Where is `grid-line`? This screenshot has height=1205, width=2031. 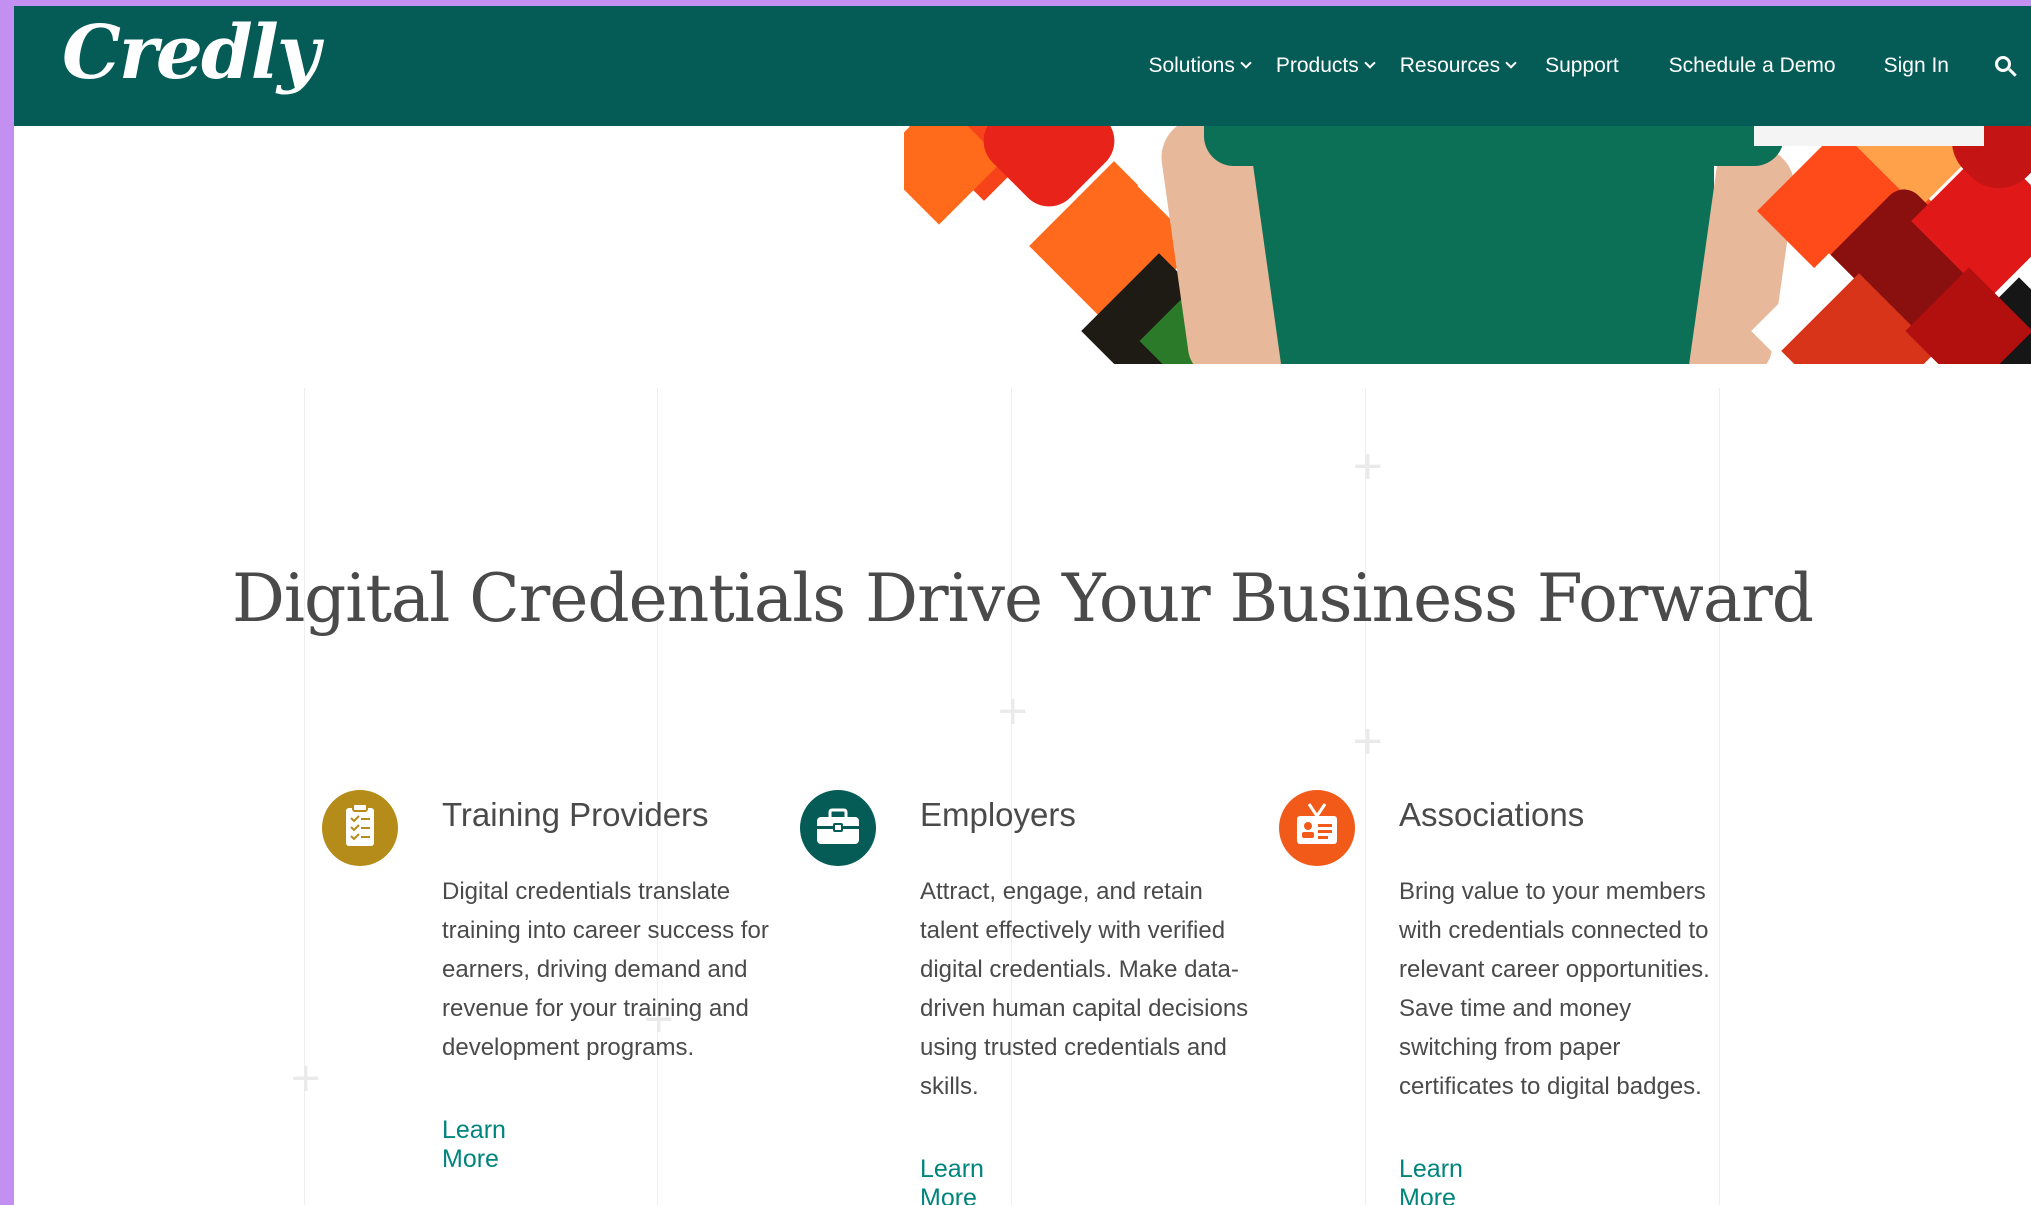
grid-line is located at coordinates (1365, 796).